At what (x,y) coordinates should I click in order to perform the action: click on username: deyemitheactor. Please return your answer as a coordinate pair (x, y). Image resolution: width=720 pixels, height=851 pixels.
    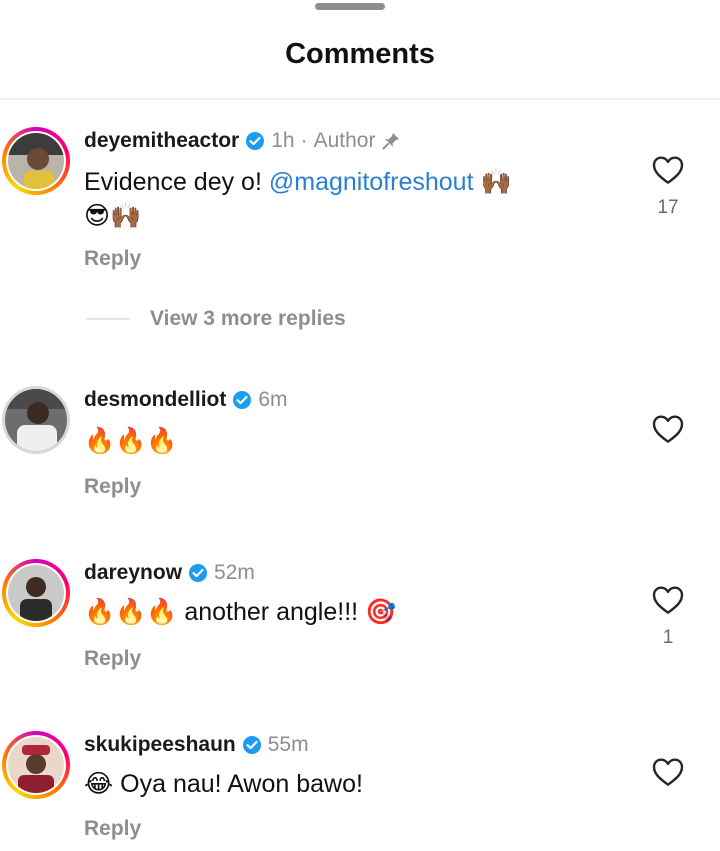
    Looking at the image, I should click on (161, 141).